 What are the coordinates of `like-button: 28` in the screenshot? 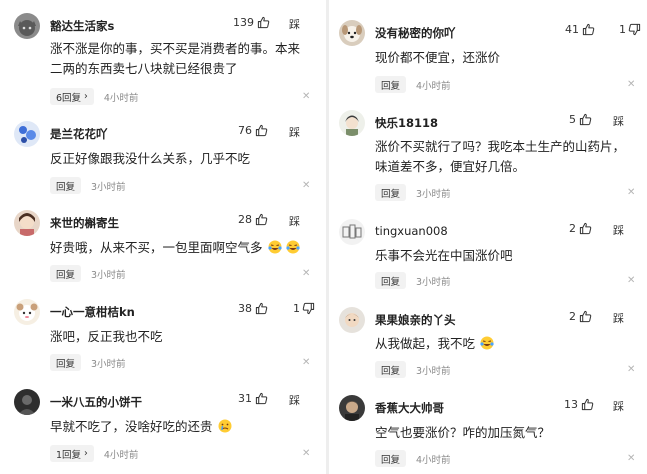 It's located at (253, 219).